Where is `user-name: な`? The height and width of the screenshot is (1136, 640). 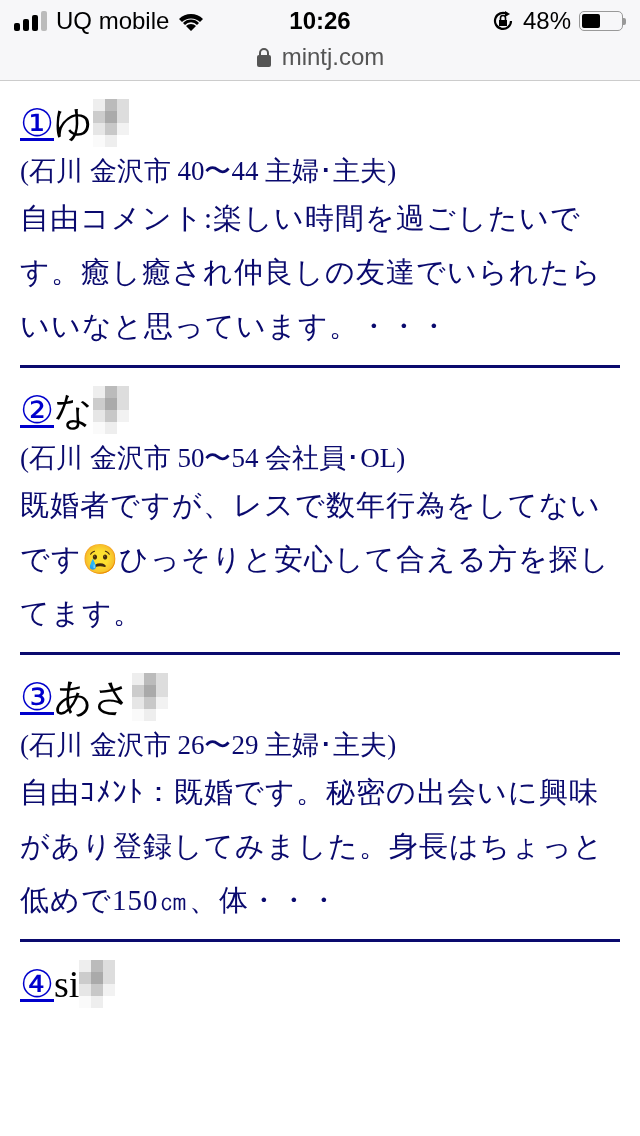
user-name: な is located at coordinates (73, 410).